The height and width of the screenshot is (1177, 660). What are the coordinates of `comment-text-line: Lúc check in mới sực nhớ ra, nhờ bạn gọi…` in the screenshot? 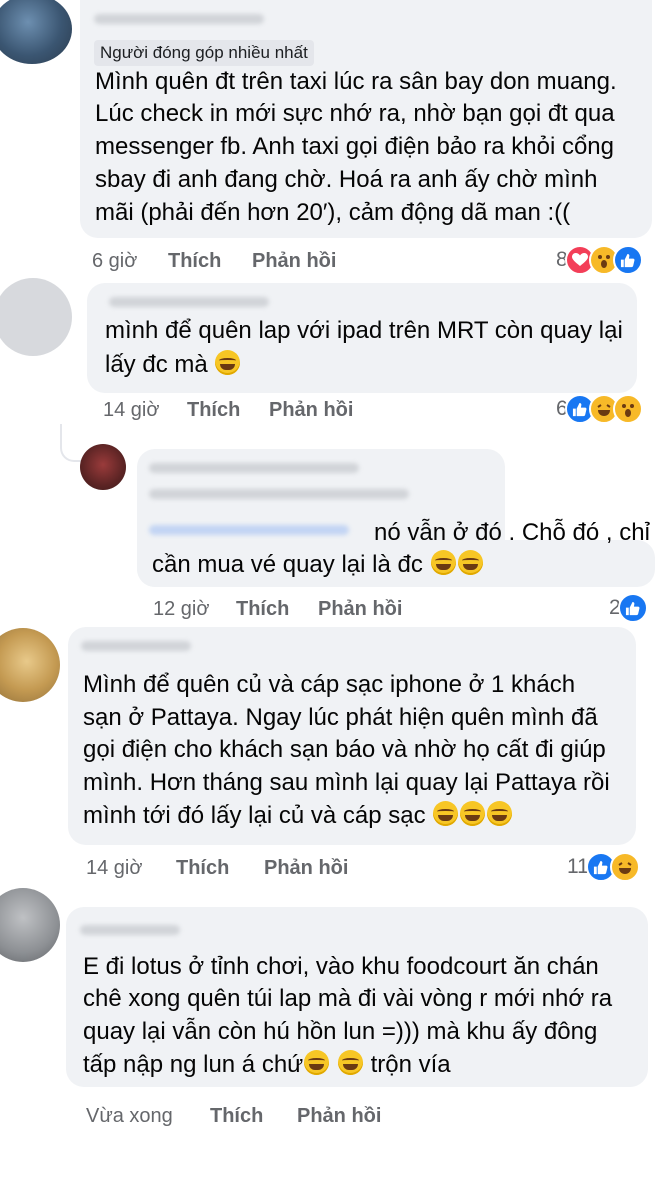 It's located at (355, 113).